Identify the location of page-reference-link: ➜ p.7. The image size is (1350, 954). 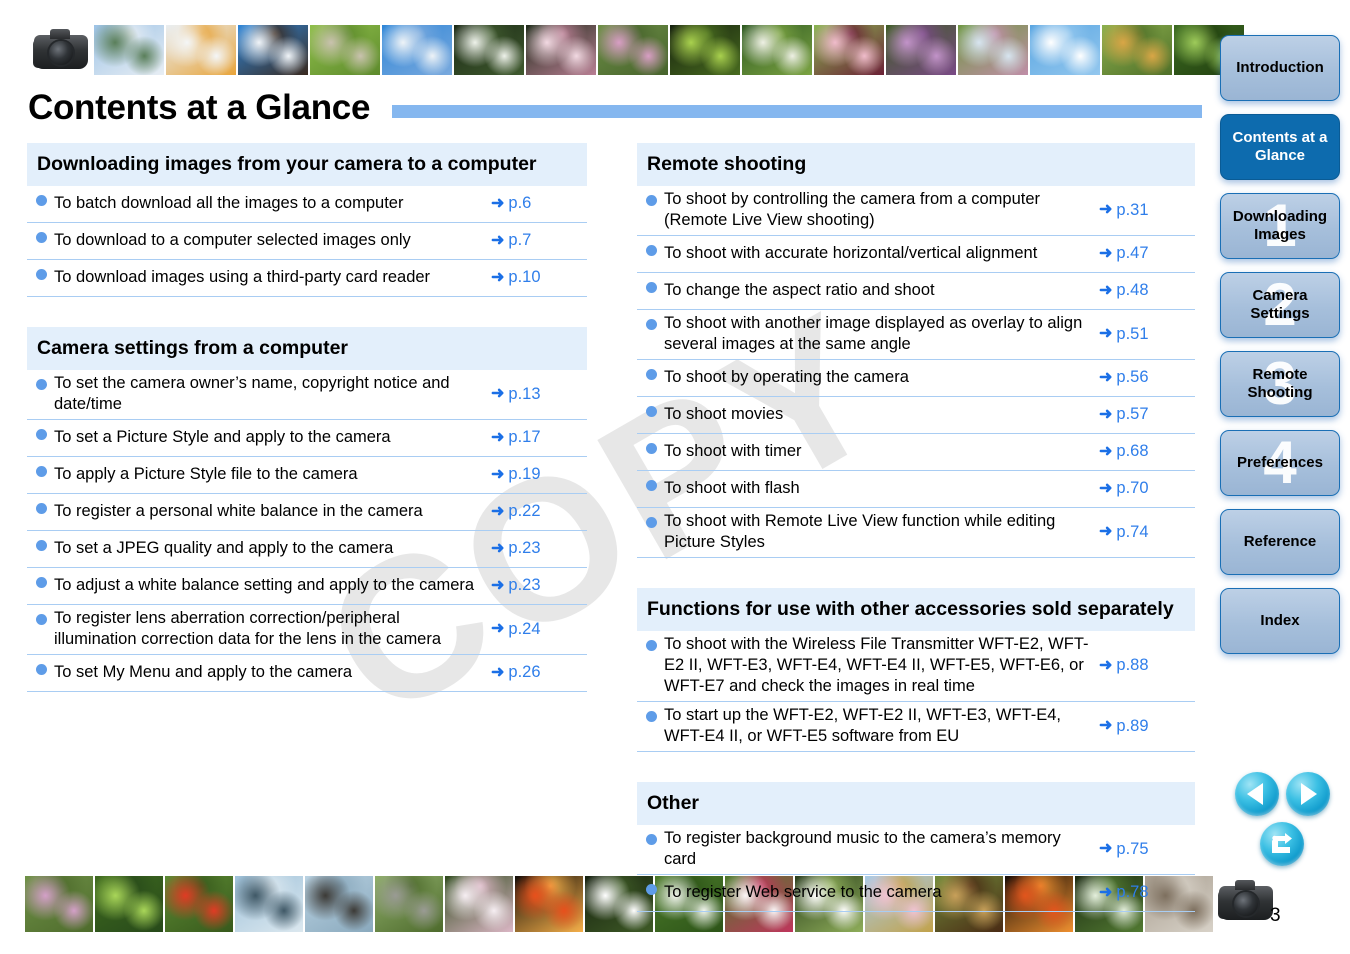
(539, 240).